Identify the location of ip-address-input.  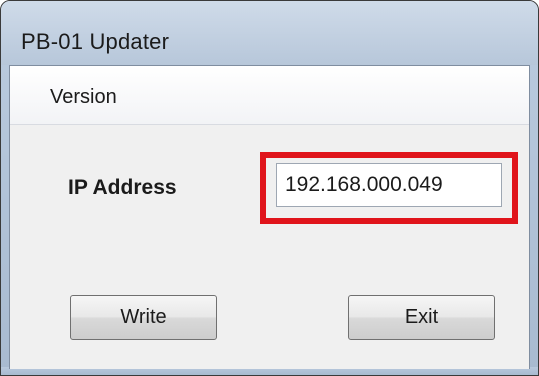
(389, 185).